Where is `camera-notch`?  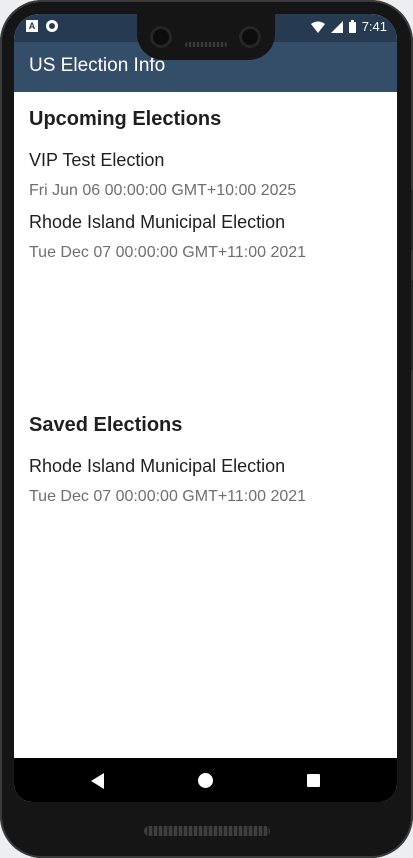
camera-notch is located at coordinates (206, 37).